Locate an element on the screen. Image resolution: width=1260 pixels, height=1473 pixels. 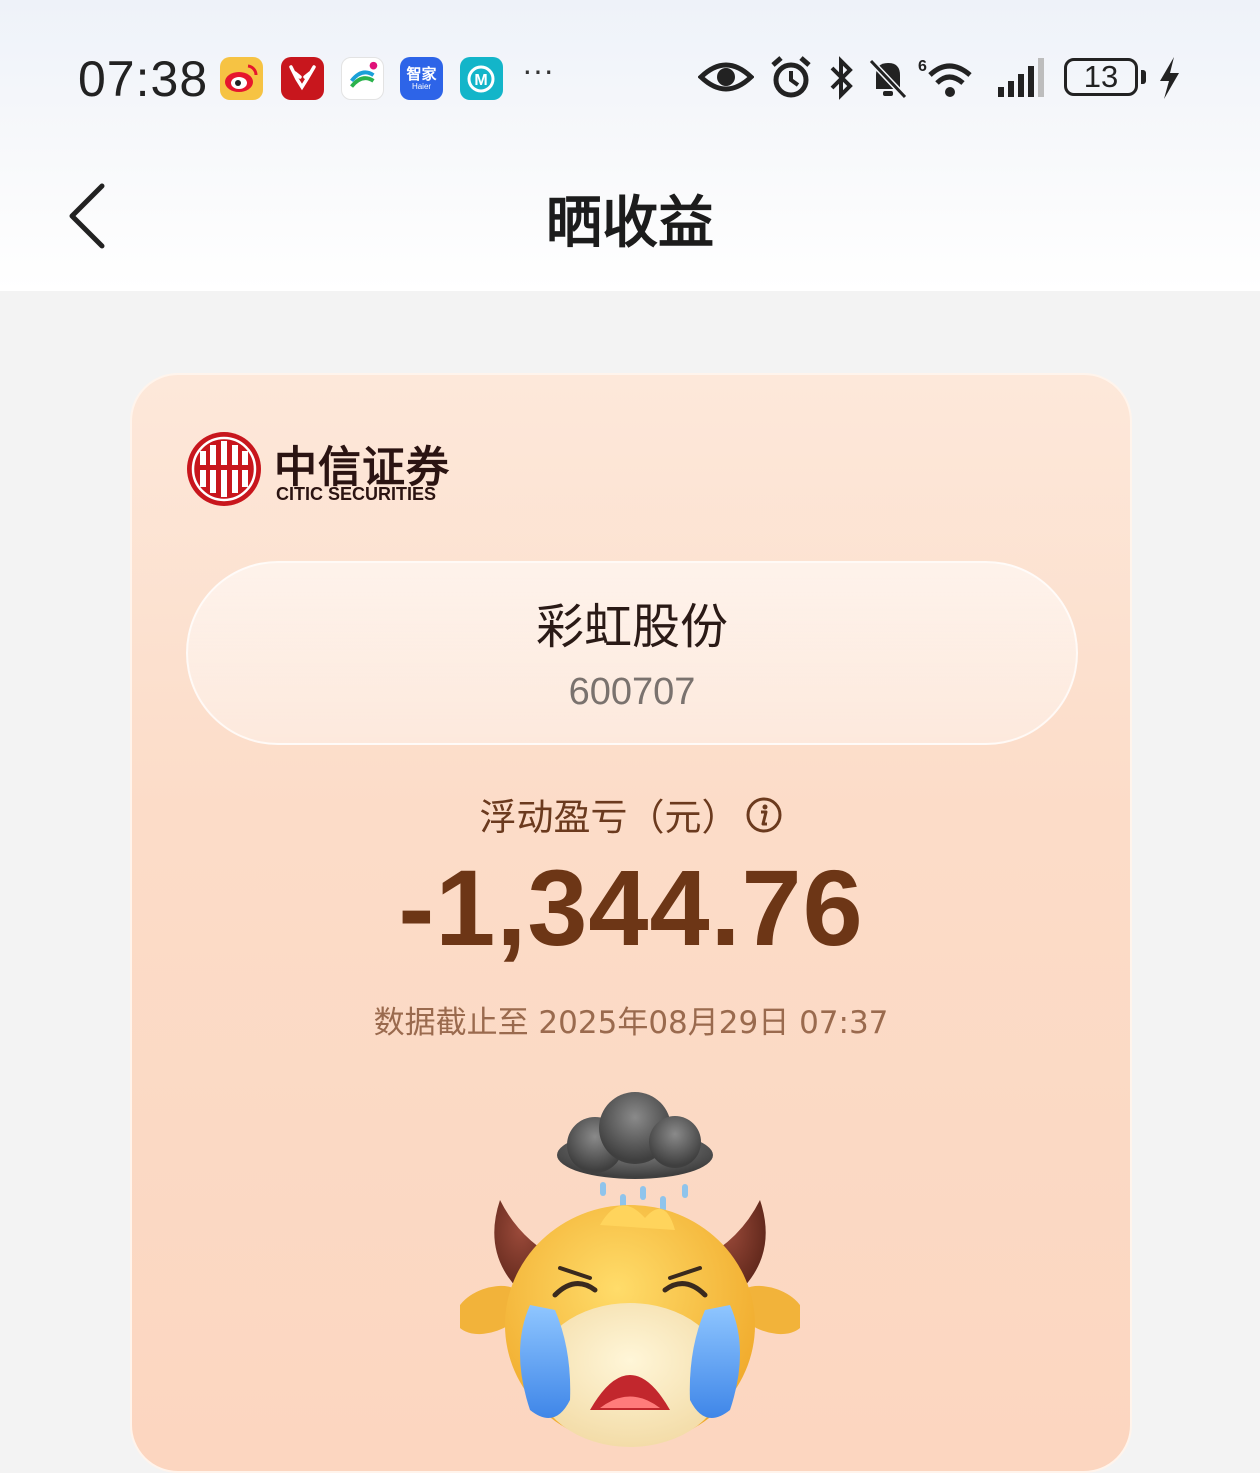
antlers-app-icon is located at coordinates (302, 78).